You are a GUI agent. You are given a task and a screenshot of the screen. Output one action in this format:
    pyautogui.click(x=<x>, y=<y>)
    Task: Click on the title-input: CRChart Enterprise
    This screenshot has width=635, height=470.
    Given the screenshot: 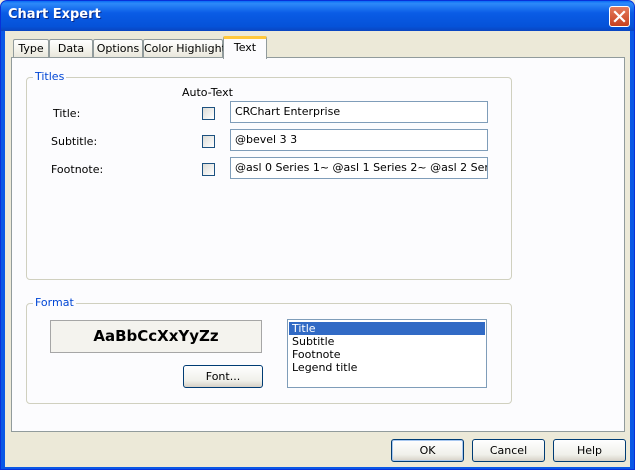 What is the action you would take?
    pyautogui.click(x=359, y=112)
    